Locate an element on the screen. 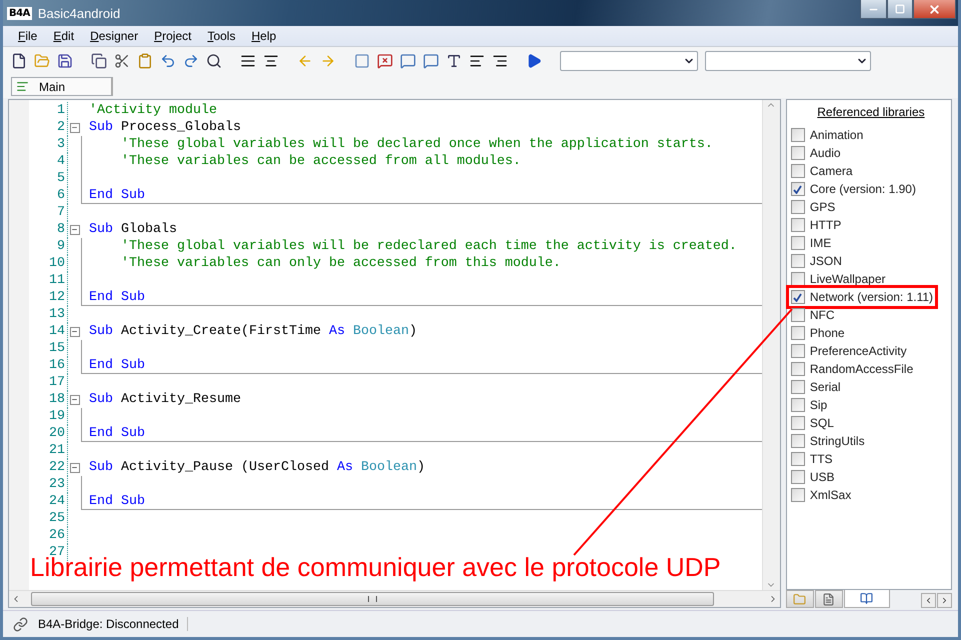  library-item: LiveWallpaper is located at coordinates (838, 279).